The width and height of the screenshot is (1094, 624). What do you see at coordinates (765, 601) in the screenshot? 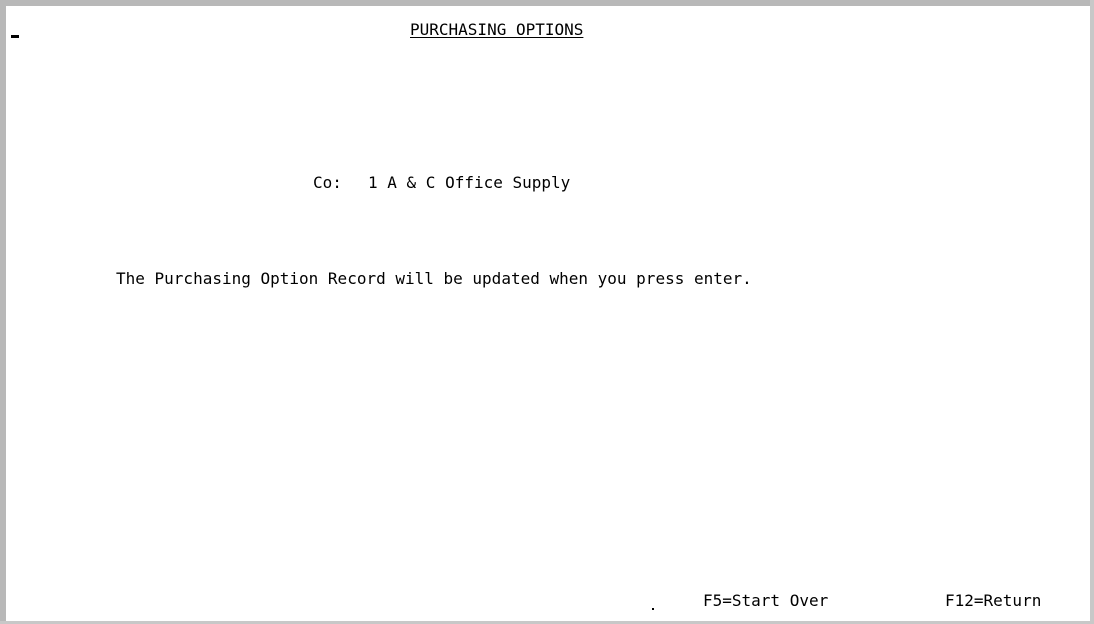
I see `start-over-key: F5=Start Over` at bounding box center [765, 601].